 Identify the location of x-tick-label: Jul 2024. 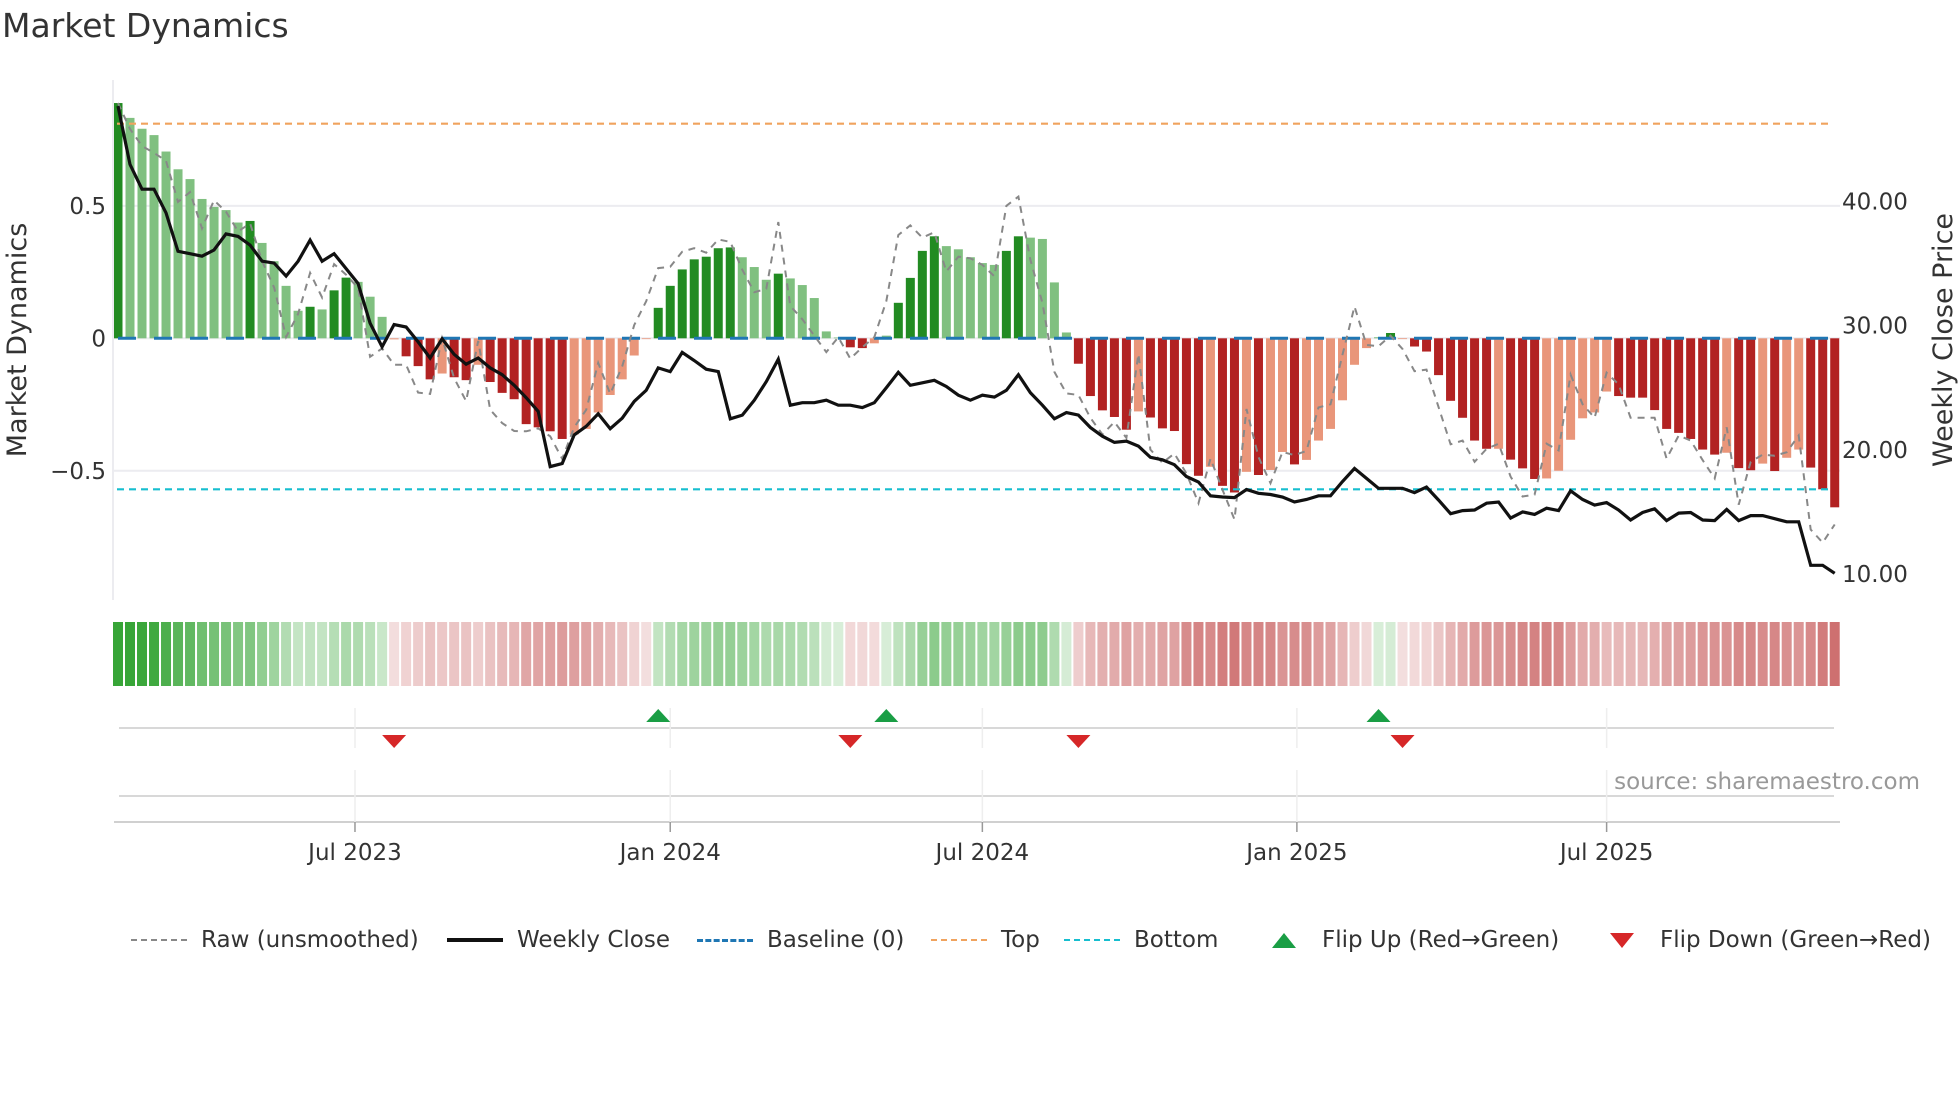
(982, 853).